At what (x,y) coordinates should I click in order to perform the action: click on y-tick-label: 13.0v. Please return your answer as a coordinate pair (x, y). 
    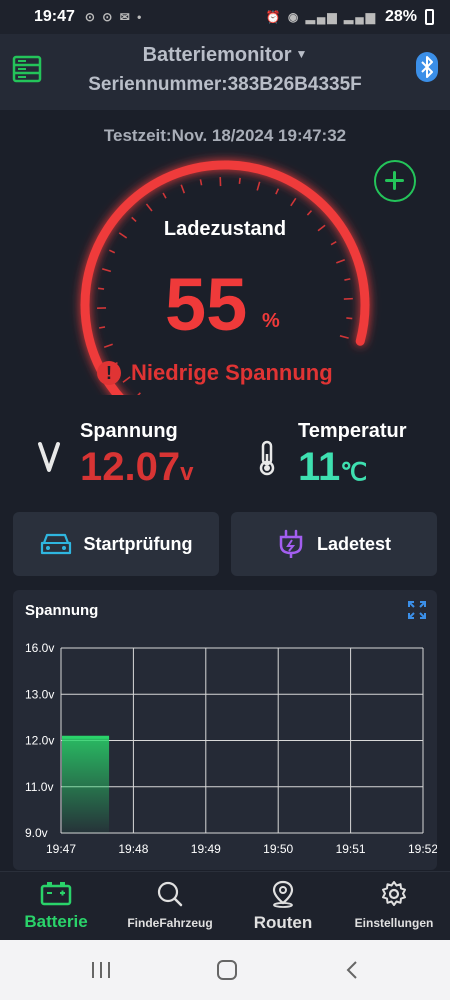
    Looking at the image, I should click on (39, 694).